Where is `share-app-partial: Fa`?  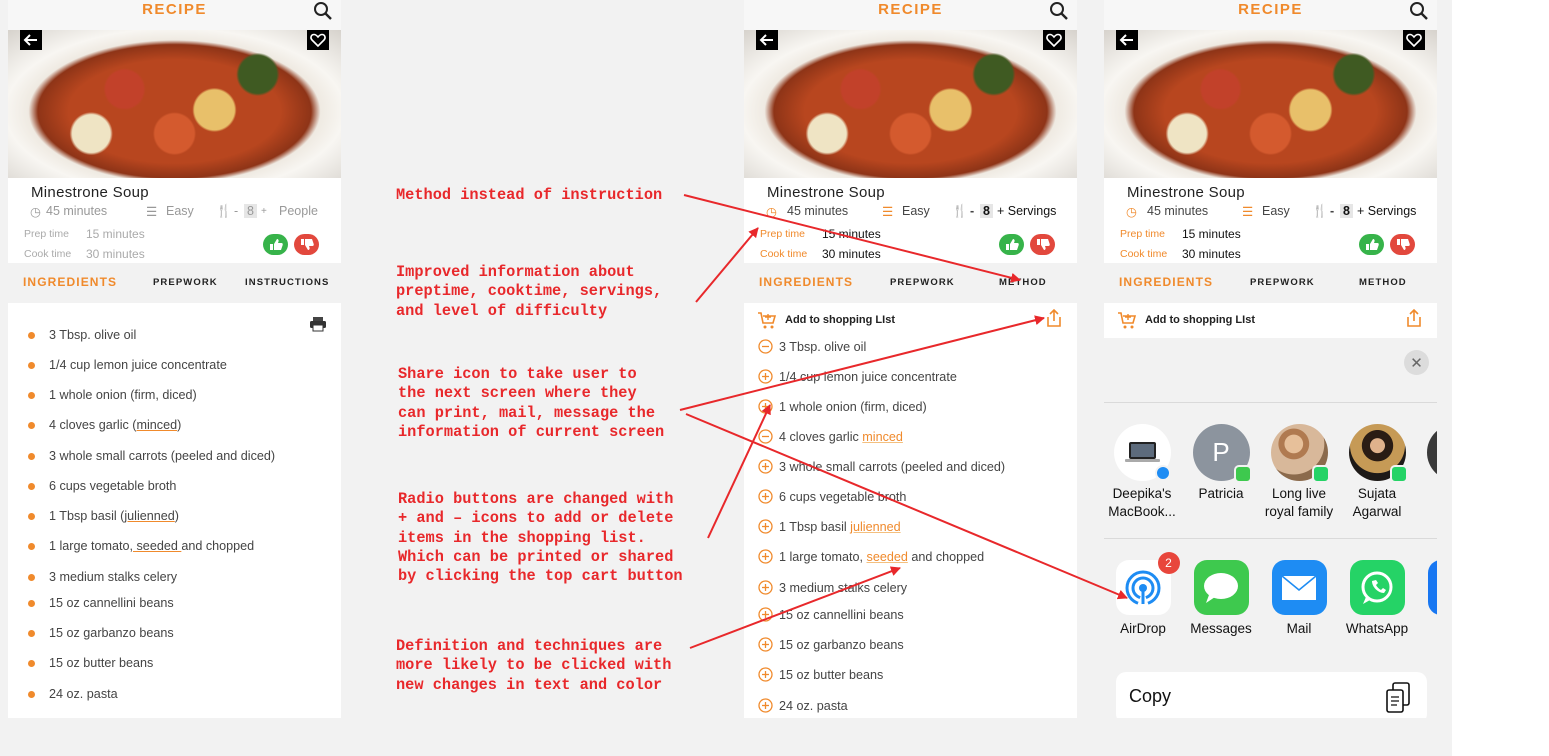 share-app-partial: Fa is located at coordinates (1428, 598).